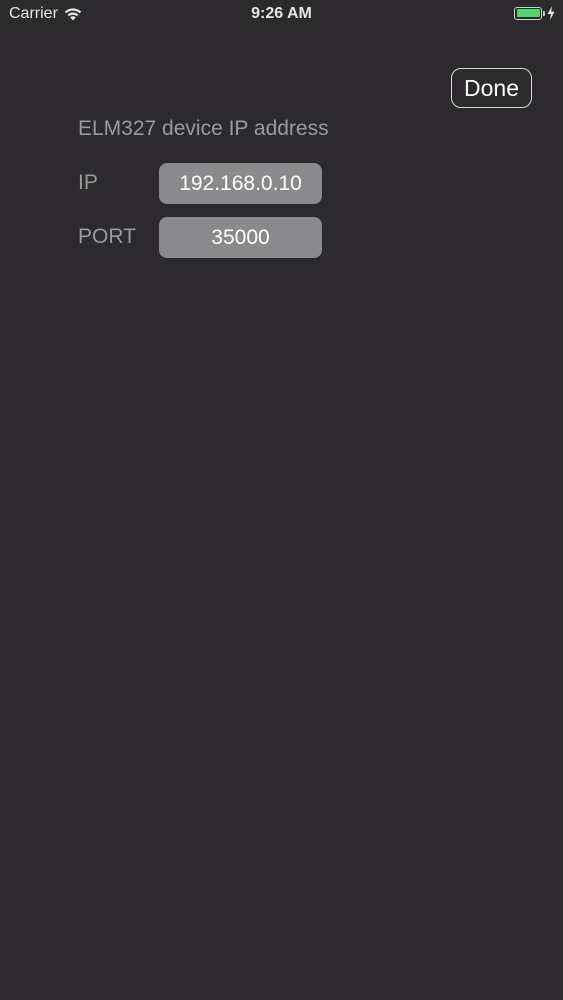 The image size is (563, 1000). I want to click on battery-indicator, so click(534, 13).